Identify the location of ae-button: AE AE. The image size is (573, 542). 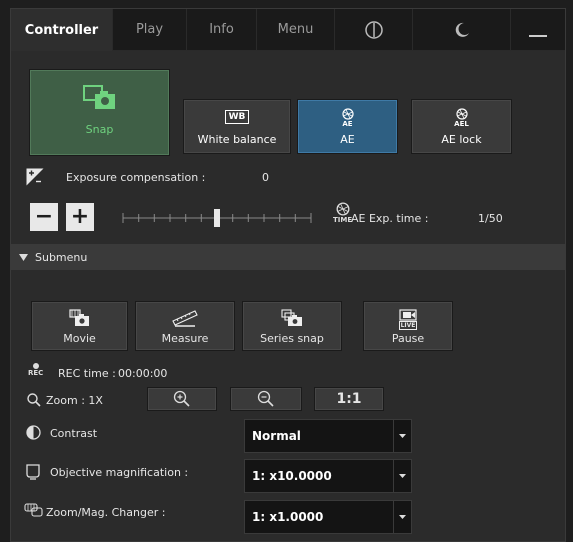
(347, 126).